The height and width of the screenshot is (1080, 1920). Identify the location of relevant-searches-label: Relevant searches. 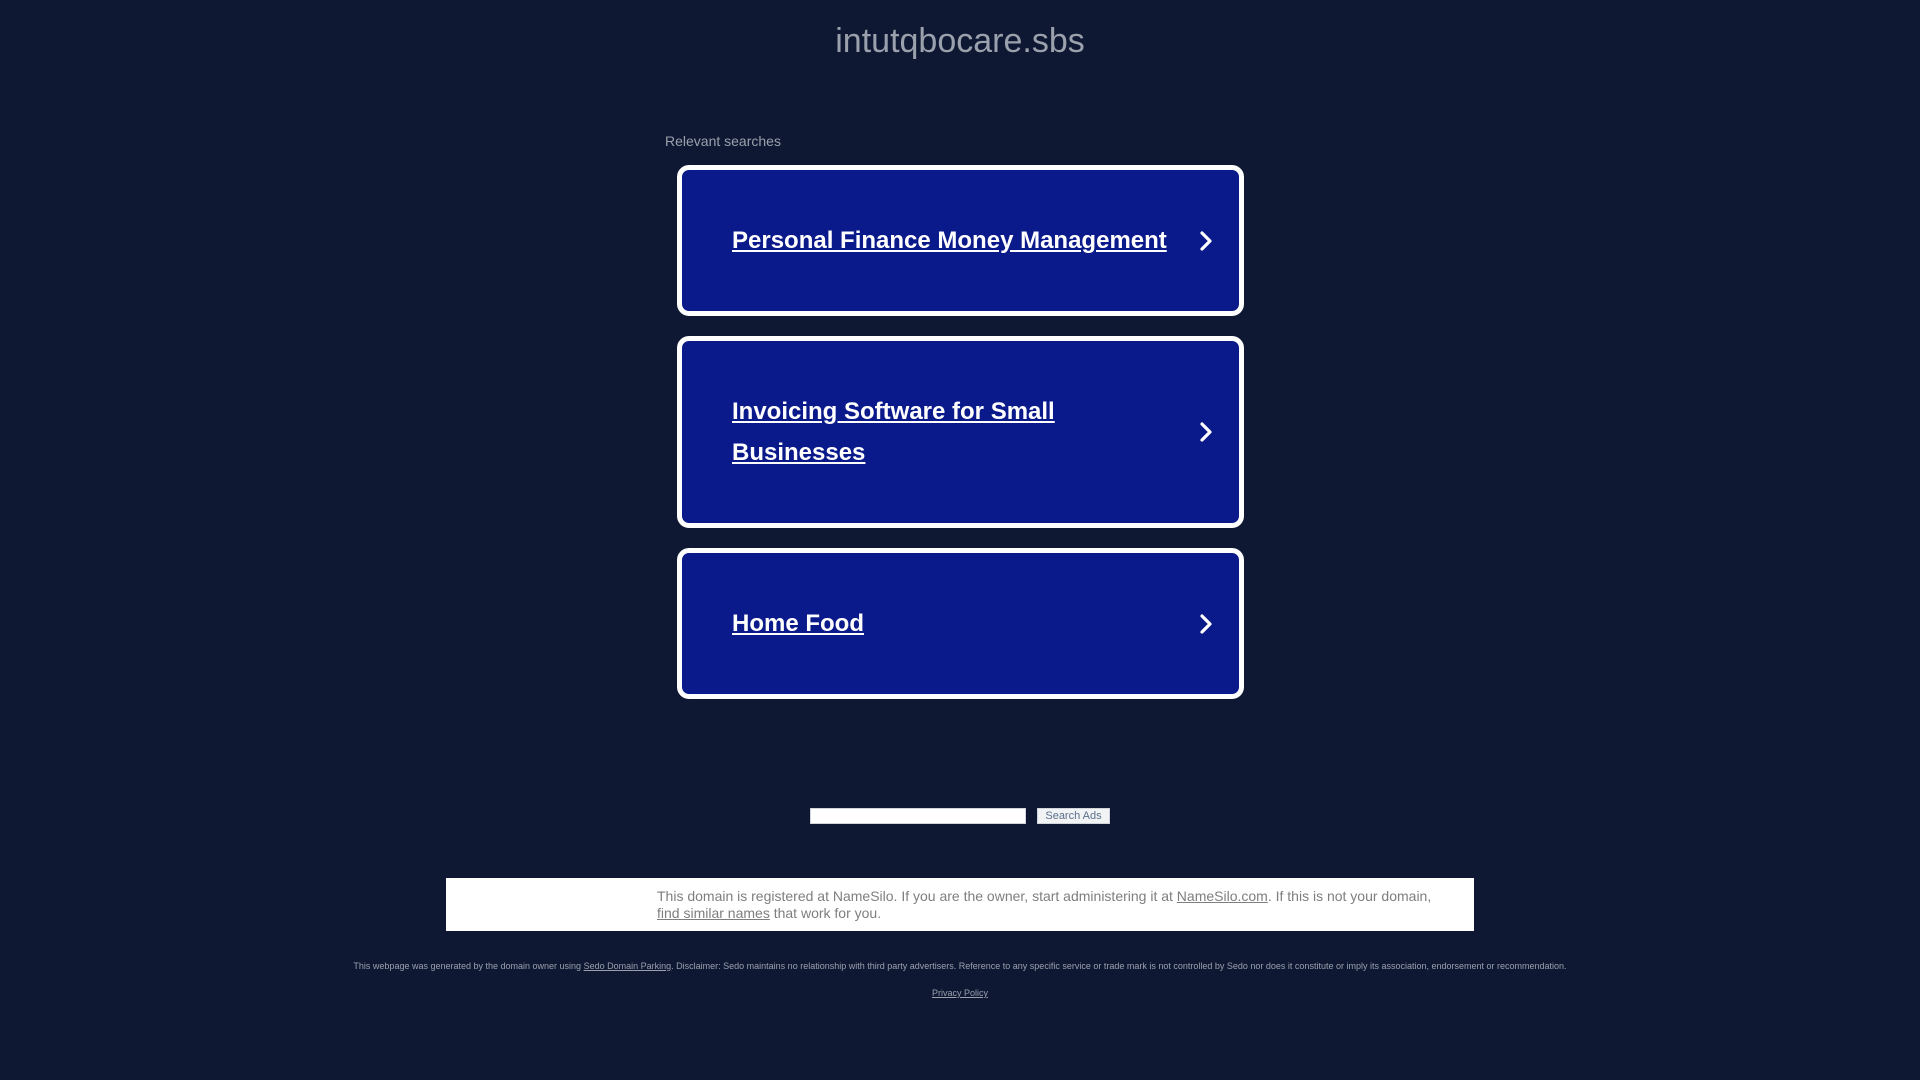
(723, 141).